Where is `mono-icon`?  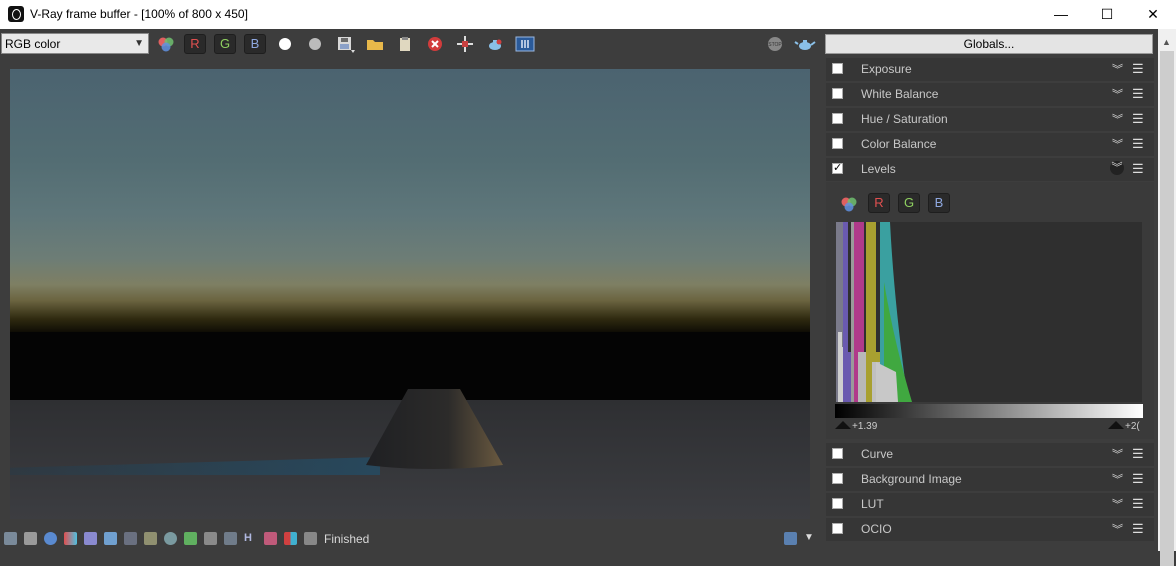
mono-icon is located at coordinates (315, 44).